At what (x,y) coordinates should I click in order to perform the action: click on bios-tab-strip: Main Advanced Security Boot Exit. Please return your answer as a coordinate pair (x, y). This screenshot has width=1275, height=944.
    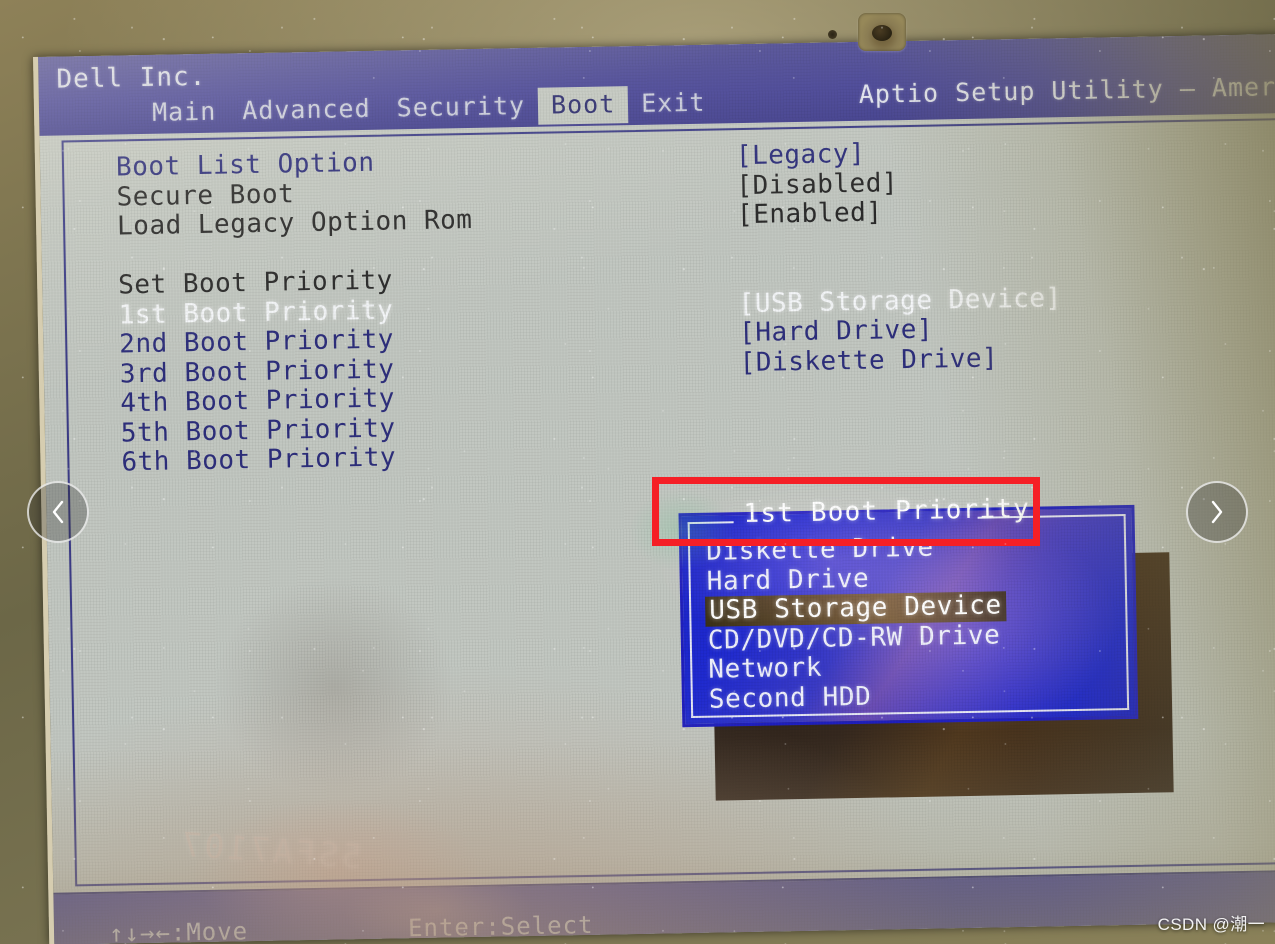
    Looking at the image, I should click on (429, 108).